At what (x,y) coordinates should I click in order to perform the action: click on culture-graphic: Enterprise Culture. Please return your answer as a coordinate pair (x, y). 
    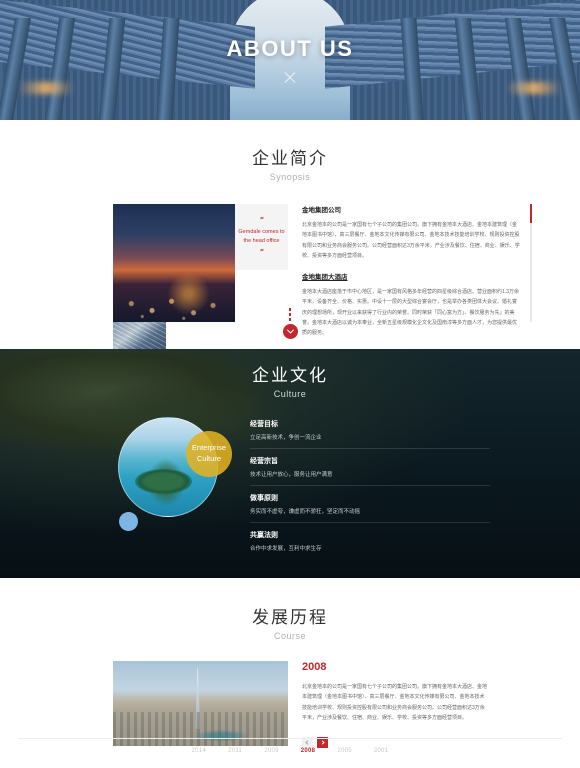
    Looking at the image, I should click on (175, 474).